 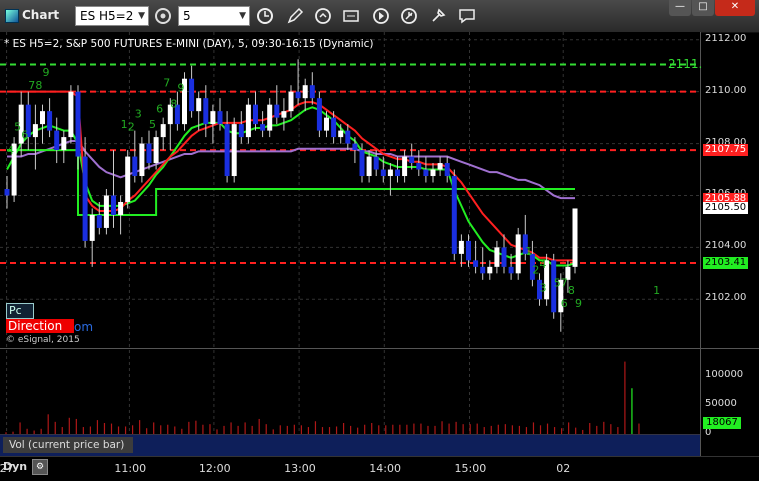 What do you see at coordinates (725, 150) in the screenshot?
I see `price-marker: 2107.75` at bounding box center [725, 150].